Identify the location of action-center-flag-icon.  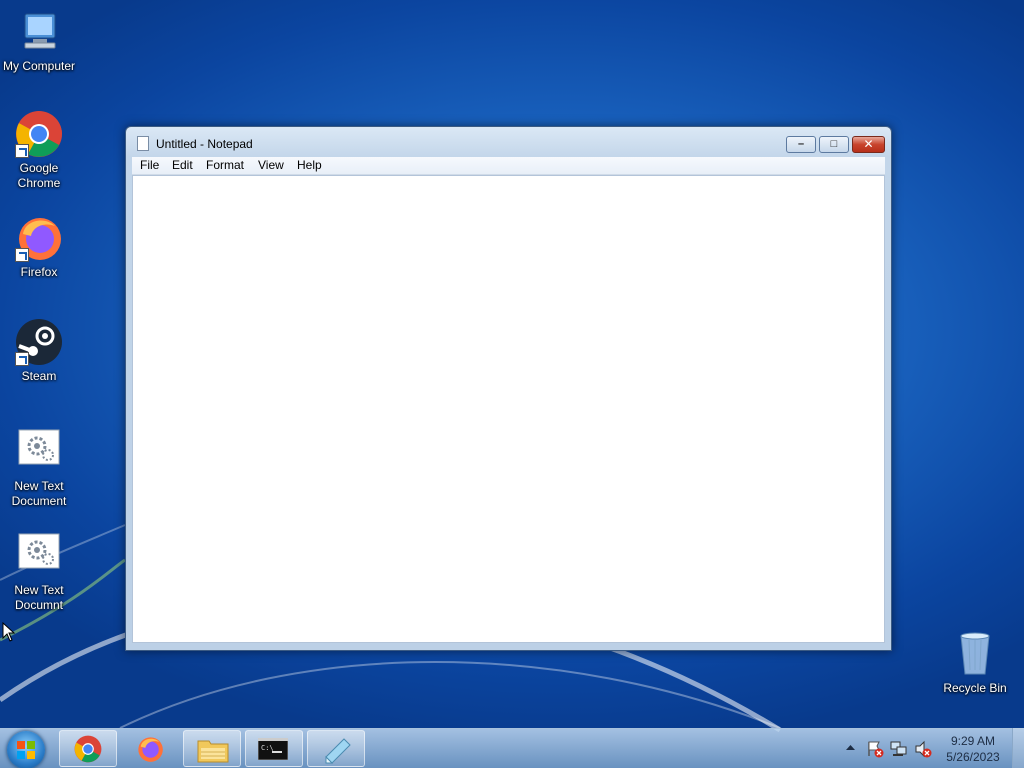
(875, 749).